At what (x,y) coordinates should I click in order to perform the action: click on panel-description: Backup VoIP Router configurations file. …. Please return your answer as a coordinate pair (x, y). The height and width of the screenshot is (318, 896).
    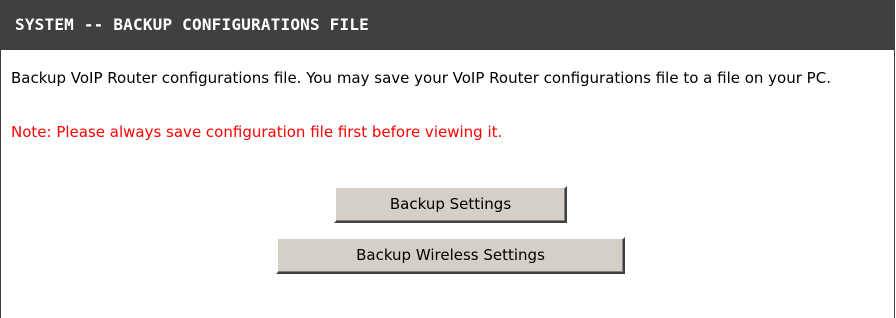
    Looking at the image, I should click on (421, 78).